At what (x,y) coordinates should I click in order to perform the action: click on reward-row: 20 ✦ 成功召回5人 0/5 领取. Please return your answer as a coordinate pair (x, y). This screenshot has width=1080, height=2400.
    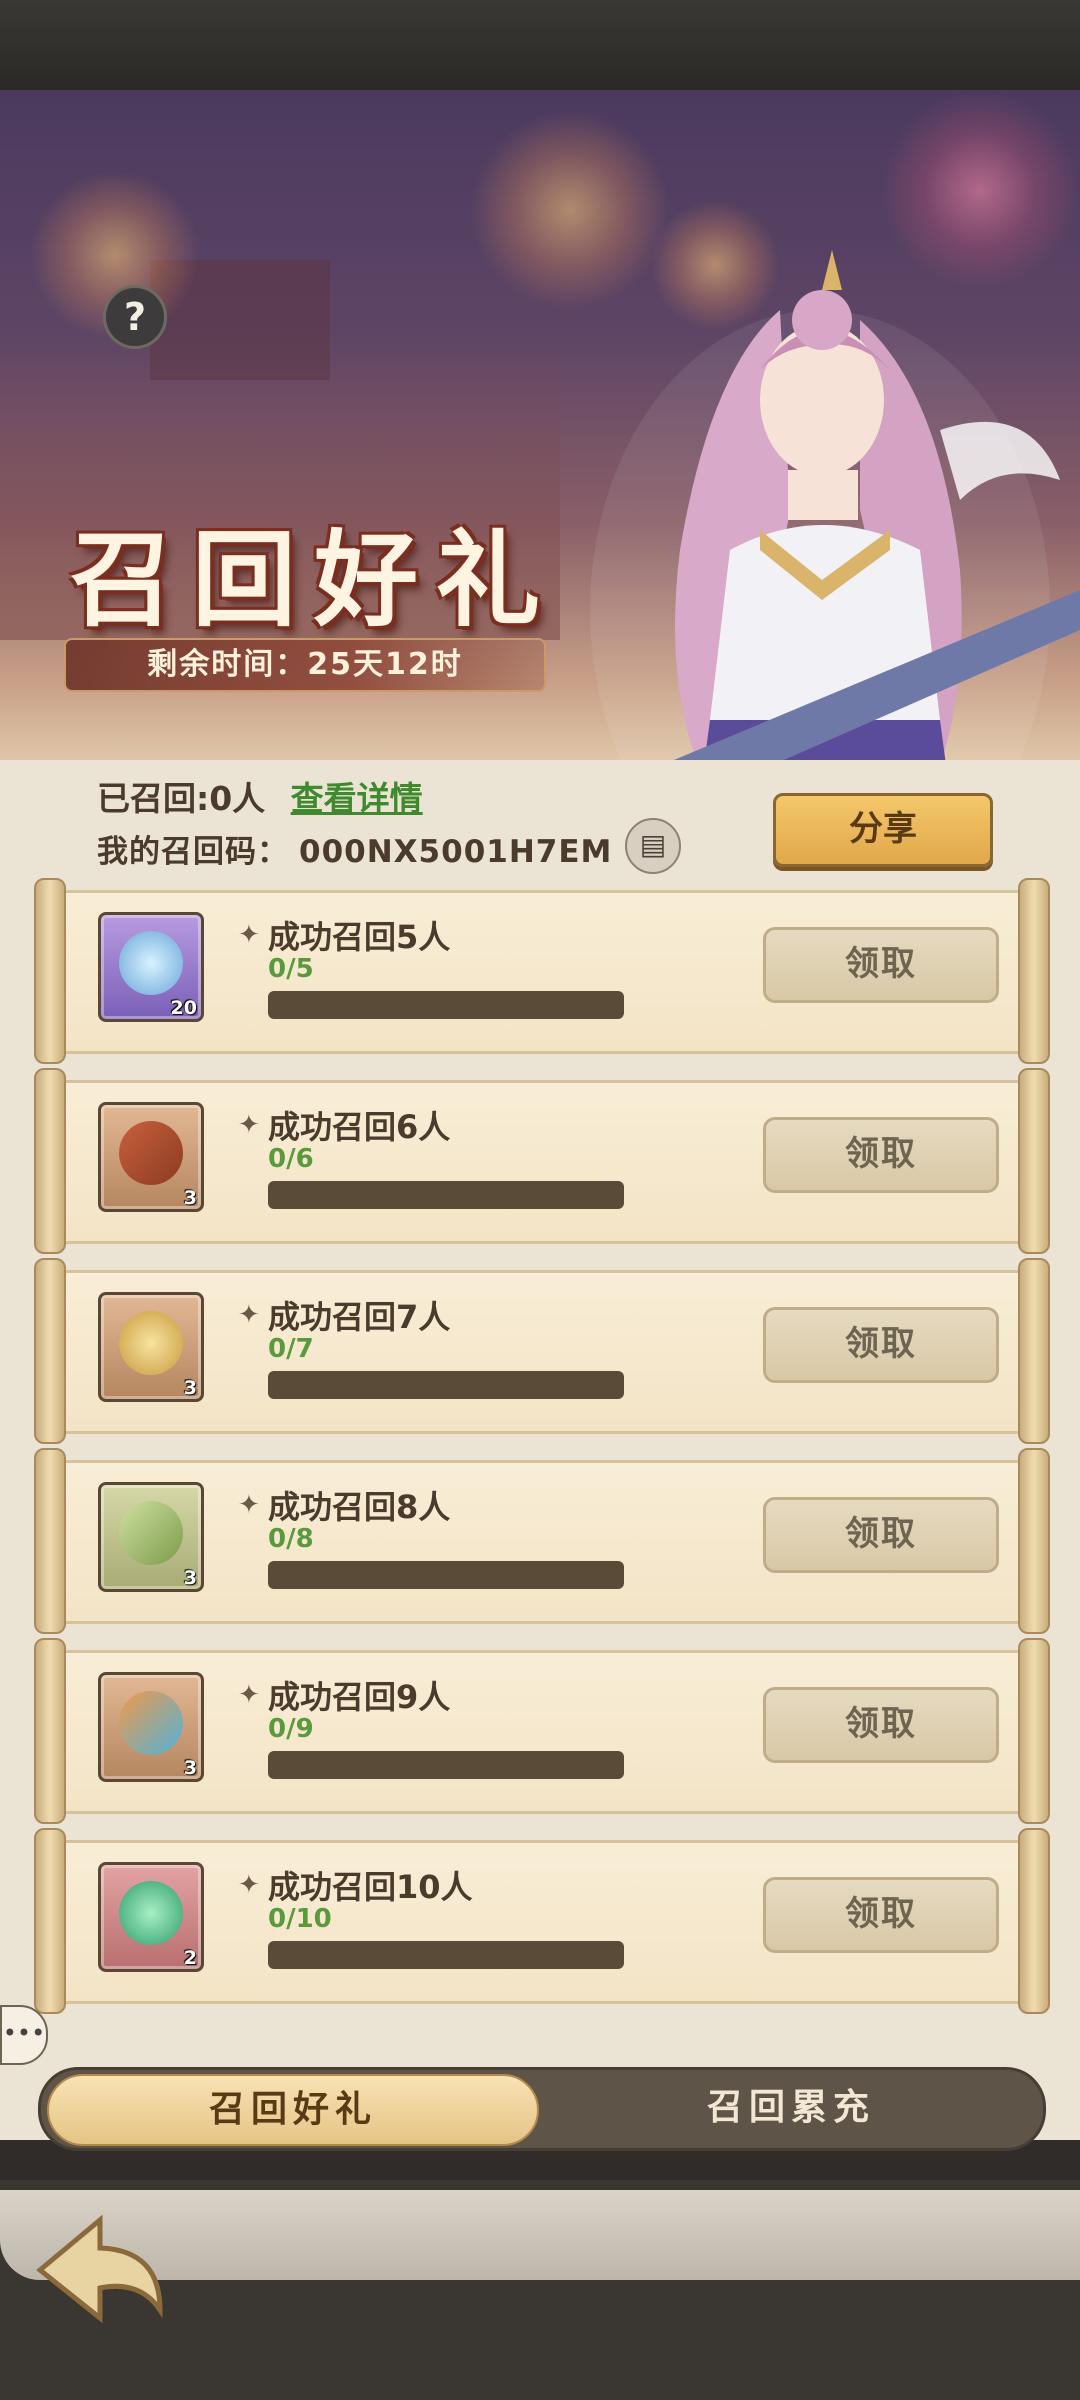
    Looking at the image, I should click on (542, 971).